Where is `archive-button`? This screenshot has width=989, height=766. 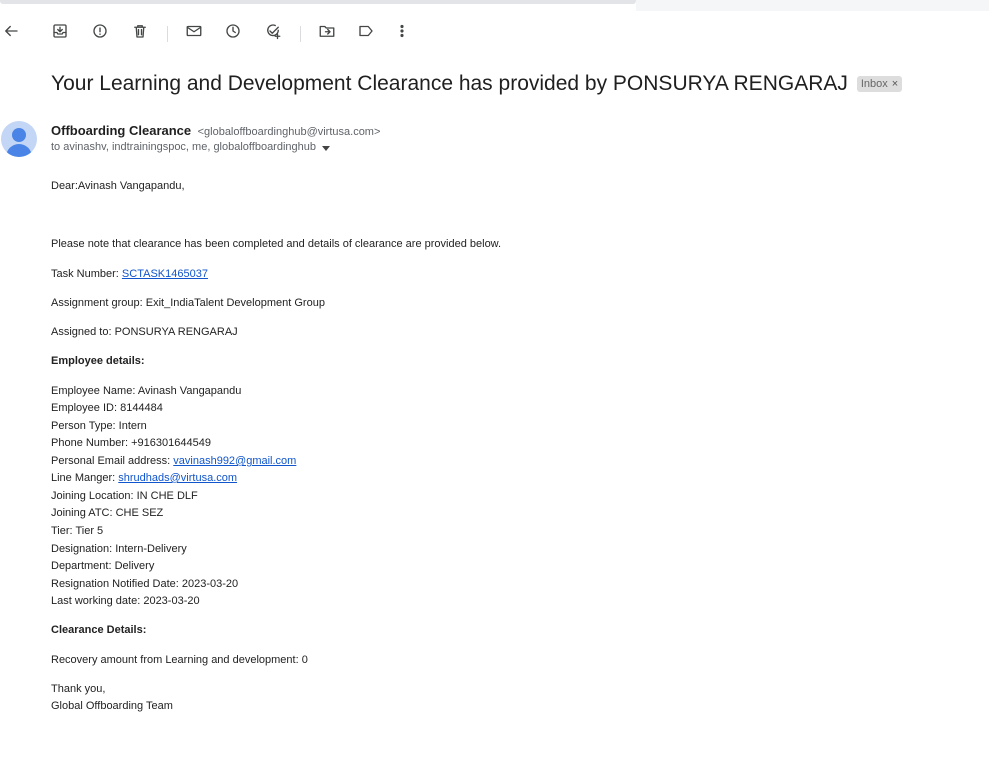 archive-button is located at coordinates (60, 33).